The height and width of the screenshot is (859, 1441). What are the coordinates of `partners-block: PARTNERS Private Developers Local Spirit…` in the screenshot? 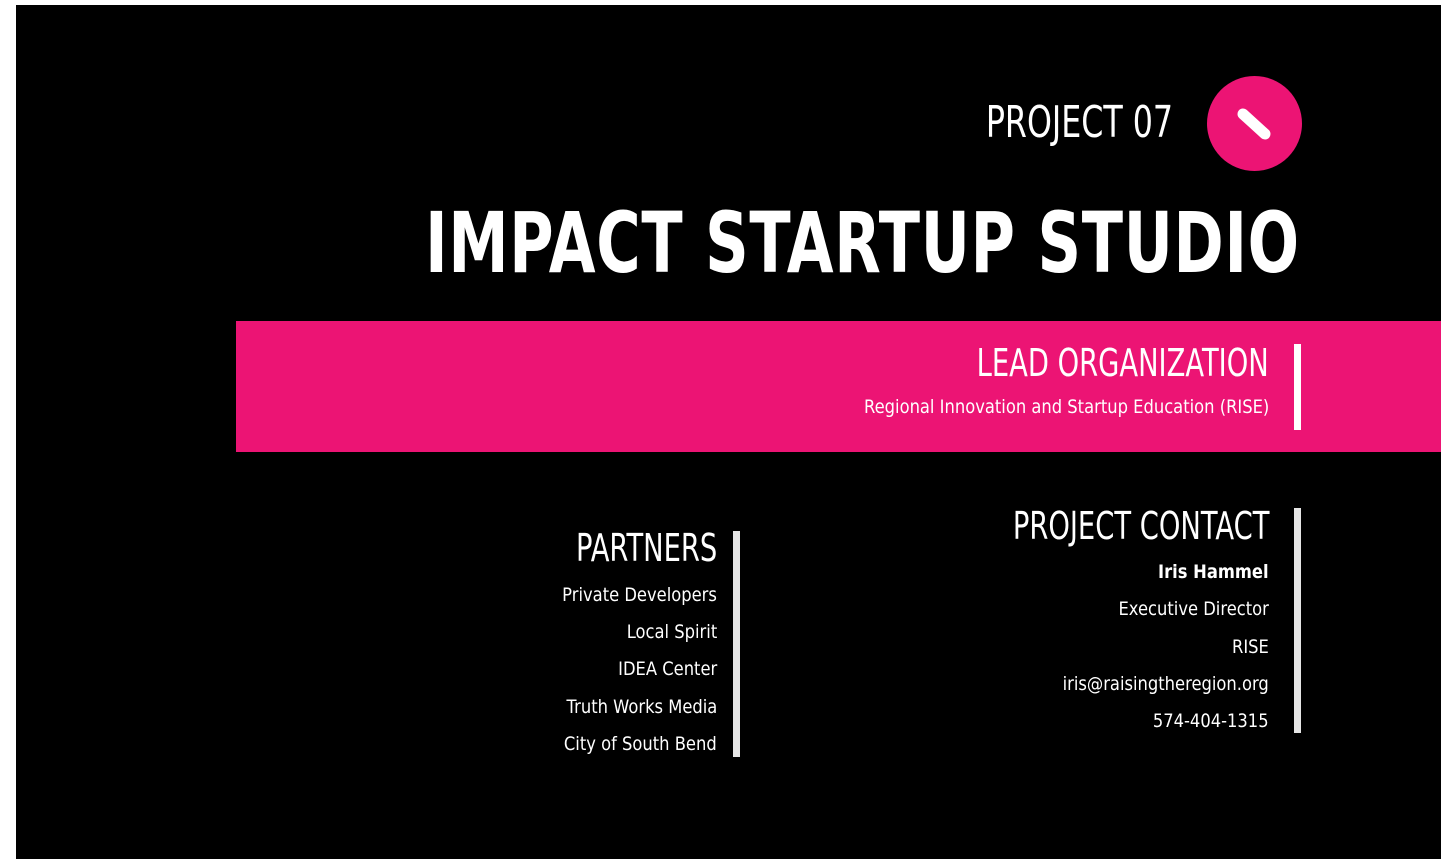 It's located at (516, 640).